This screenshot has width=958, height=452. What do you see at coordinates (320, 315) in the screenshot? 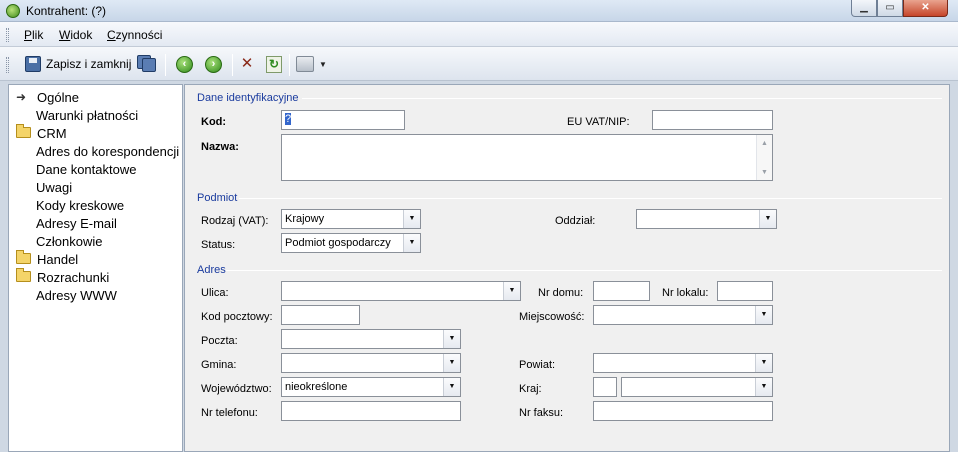
I see `kod-pocztowy-input` at bounding box center [320, 315].